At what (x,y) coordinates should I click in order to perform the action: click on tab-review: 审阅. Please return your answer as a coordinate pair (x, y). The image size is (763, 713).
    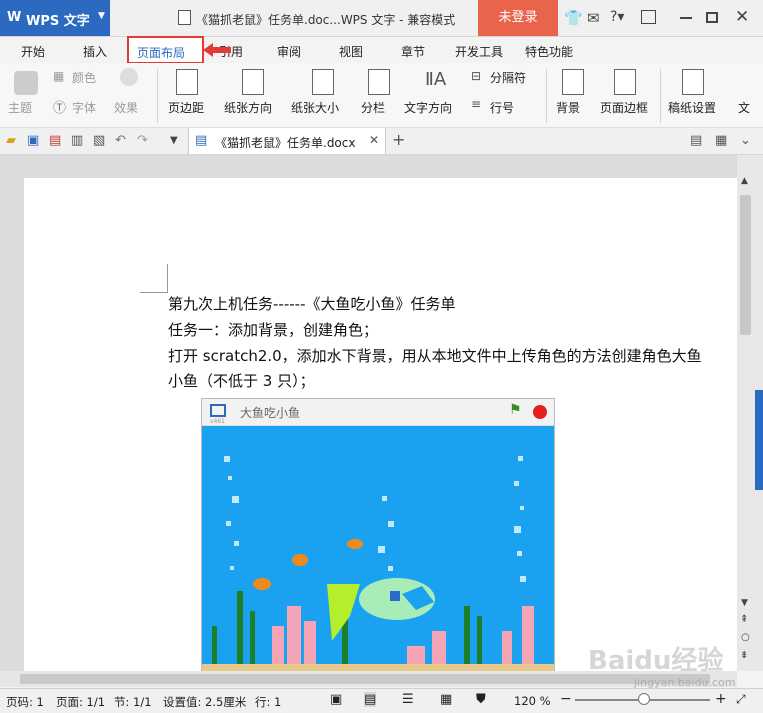
    Looking at the image, I should click on (289, 51).